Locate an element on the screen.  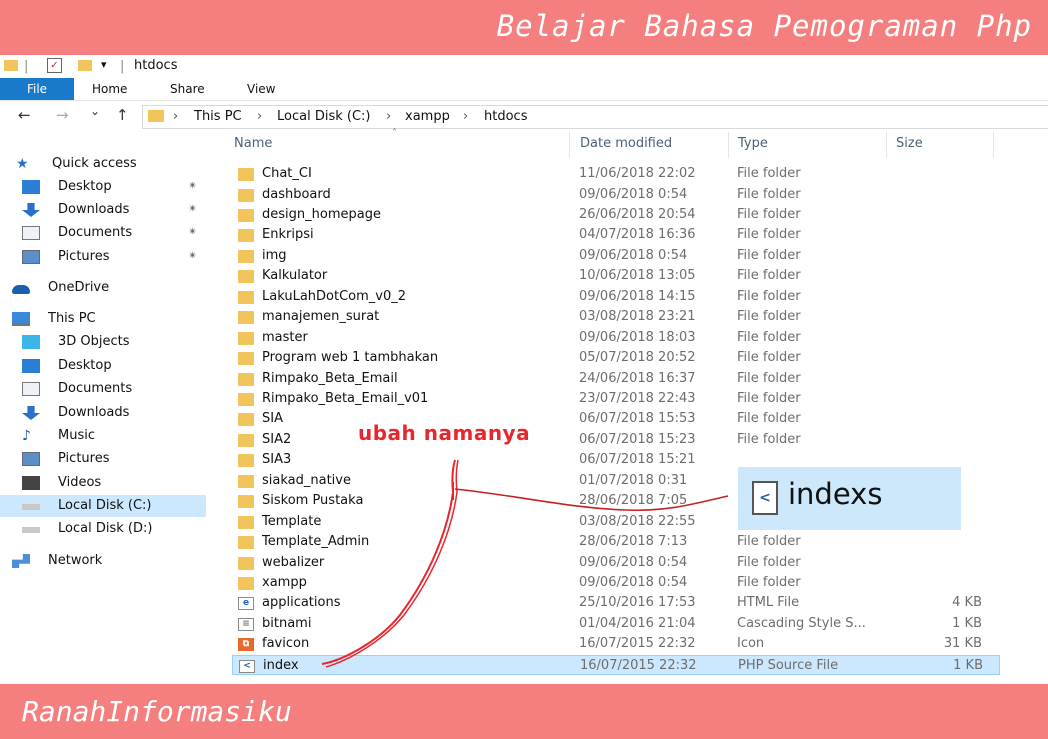
banner-site-name: RanahInformasiku is located at coordinates (157, 711).